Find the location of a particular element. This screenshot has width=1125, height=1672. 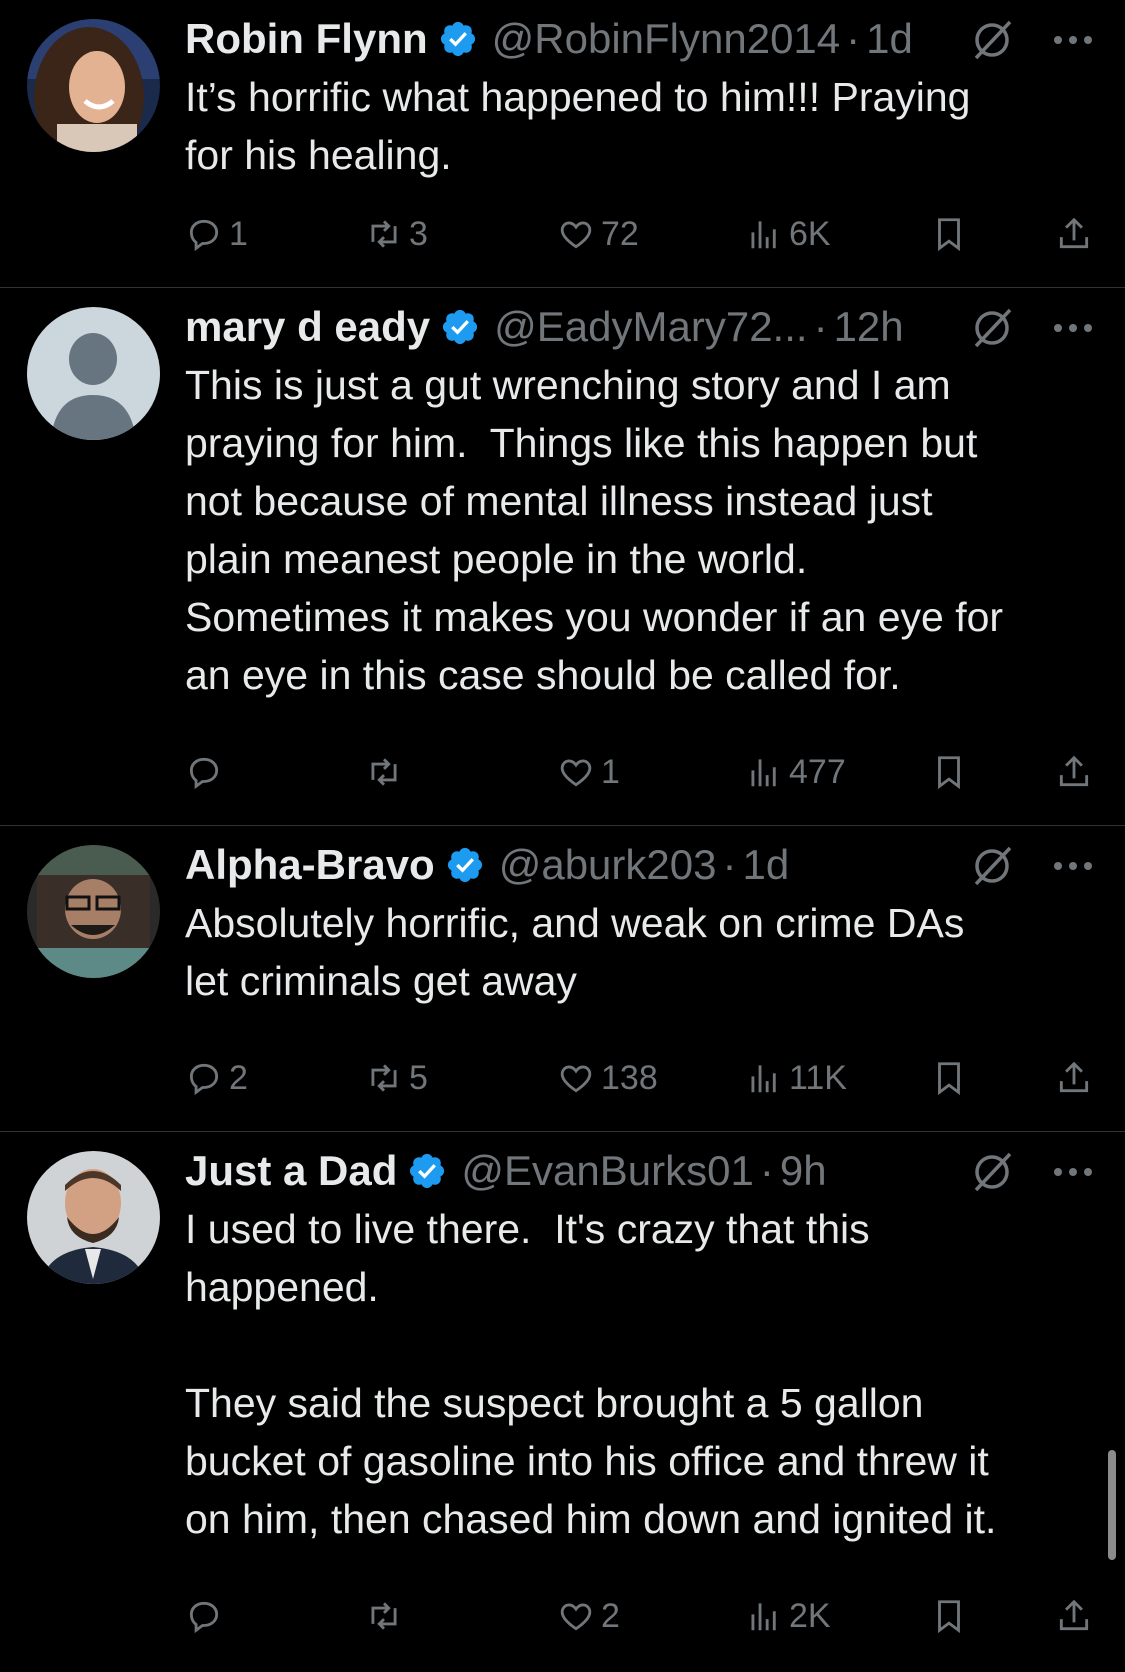

tweet-header: Alpha-Bravo @aburk203 · 1d is located at coordinates (580, 865).